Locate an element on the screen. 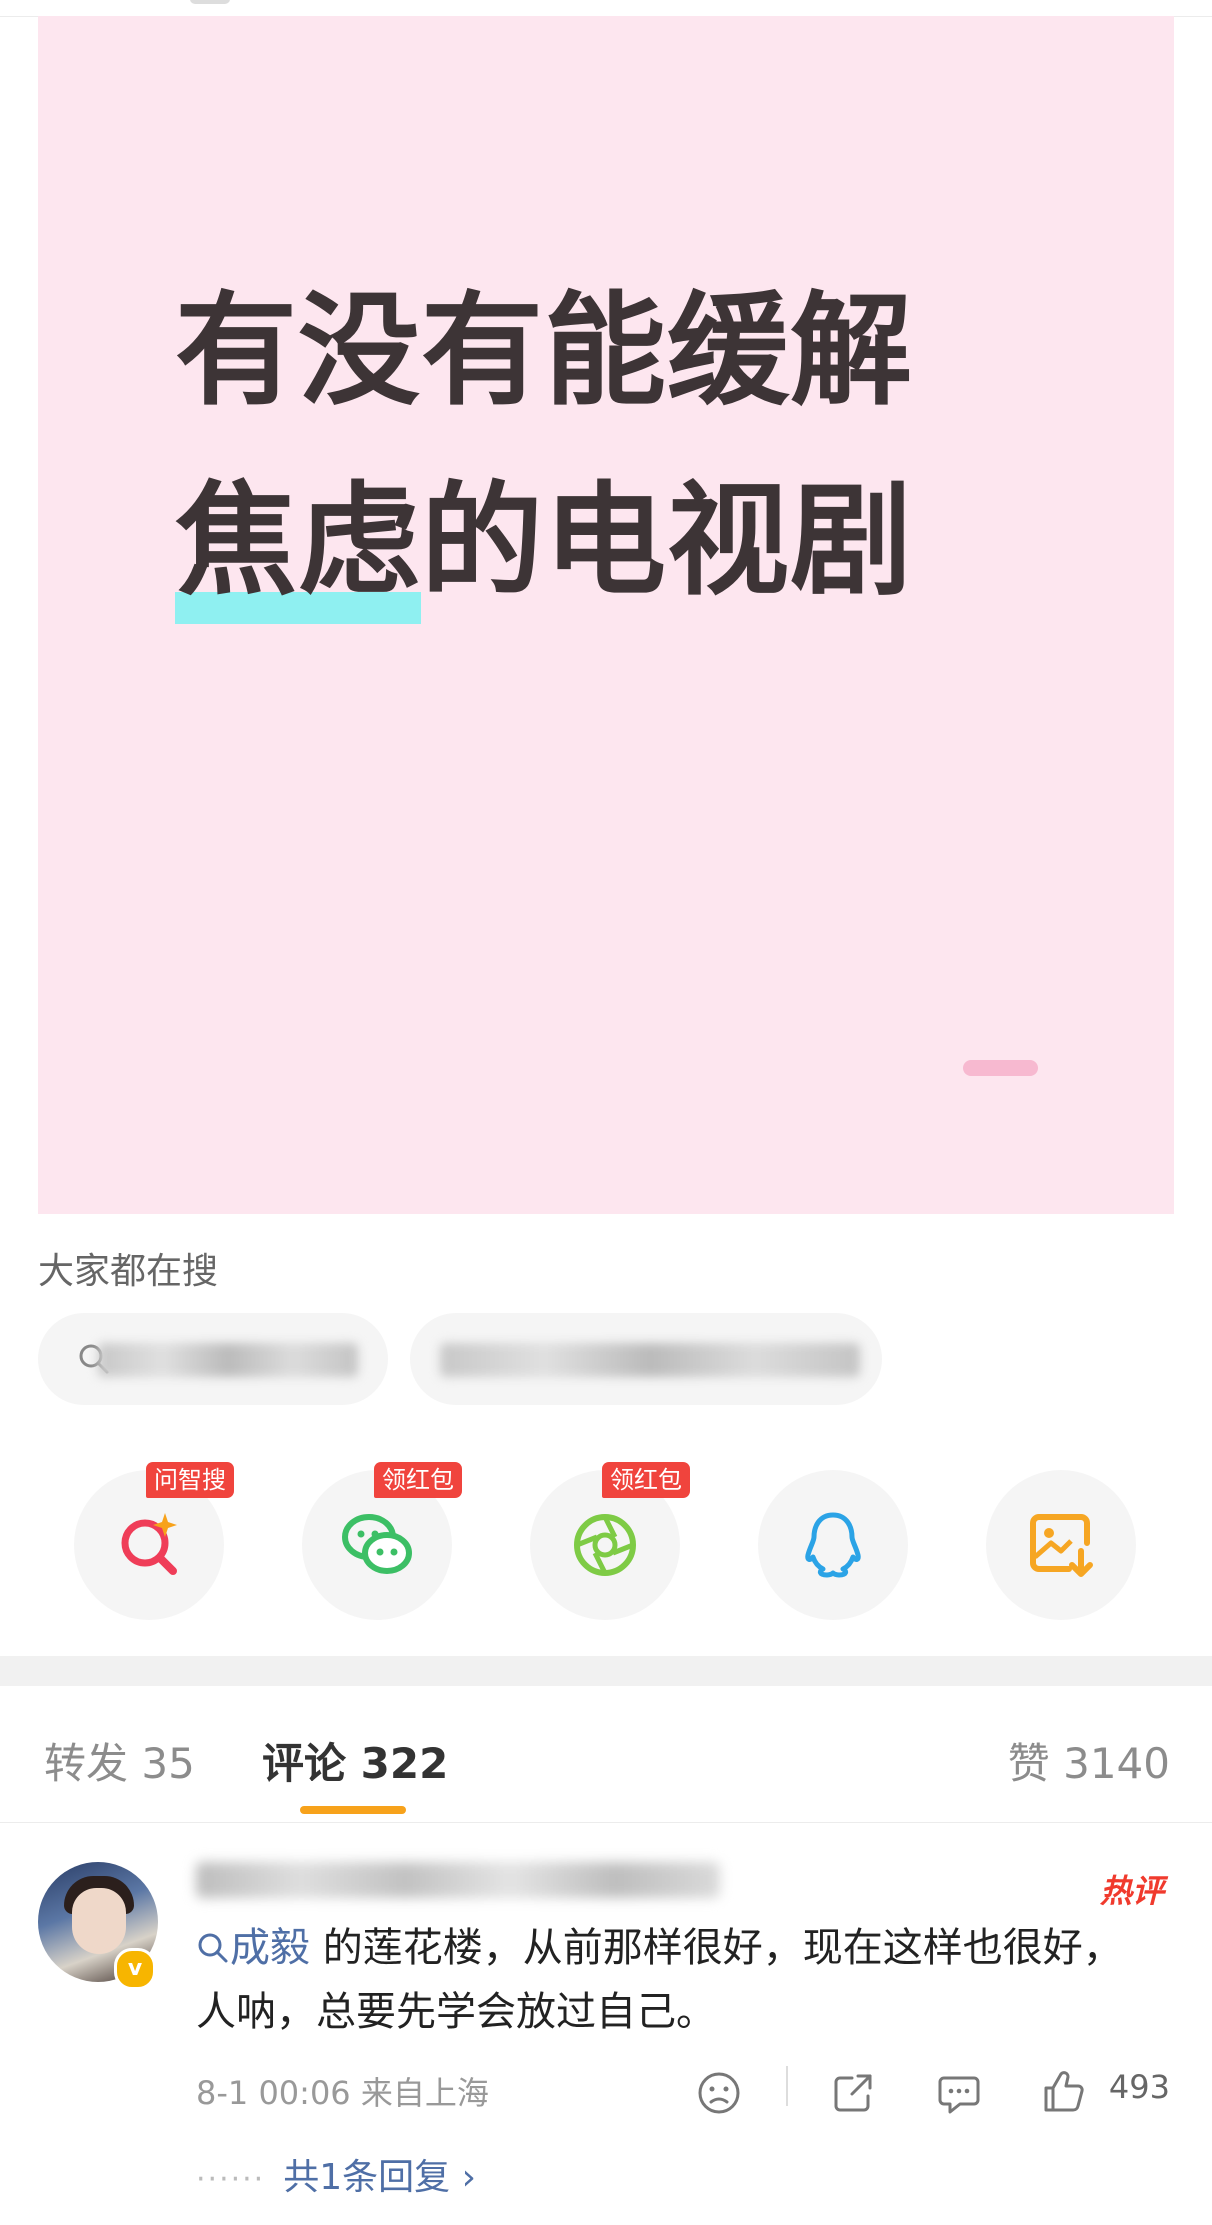 The width and height of the screenshot is (1212, 2225). mention-link: 成毅 is located at coordinates (253, 1948).